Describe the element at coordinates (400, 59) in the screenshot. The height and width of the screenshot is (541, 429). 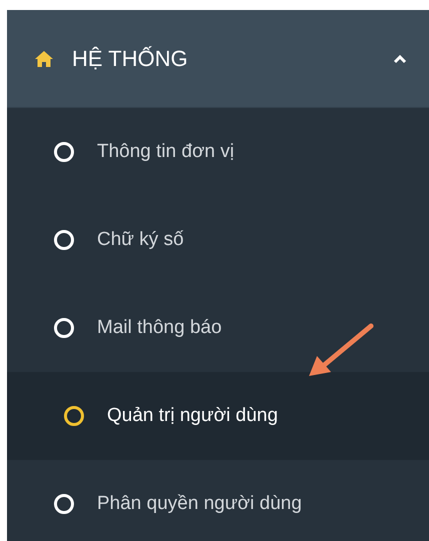
I see `chevron-up-icon` at that location.